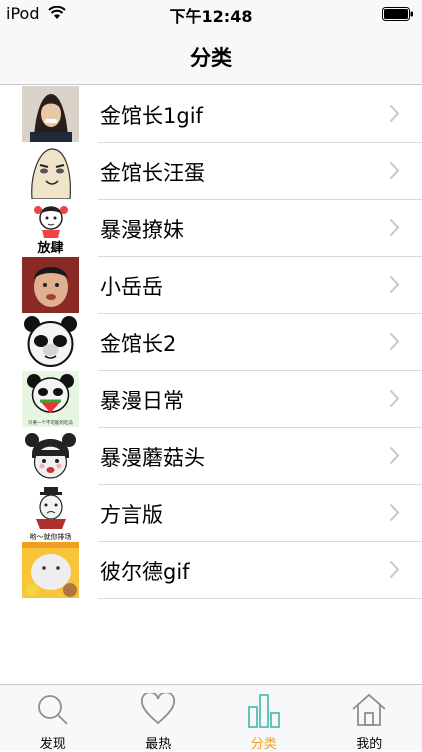 The width and height of the screenshot is (422, 752). Describe the element at coordinates (369, 742) in the screenshot. I see `tab-label: 我的` at that location.